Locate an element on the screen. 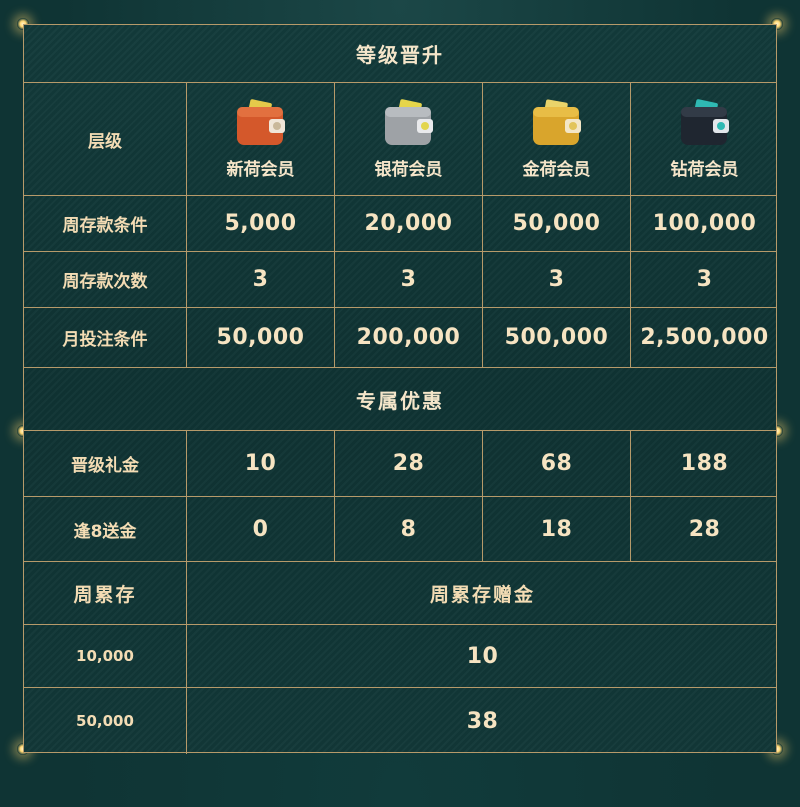 The image size is (800, 807). weekly-cumulative-row: 10,000 10 is located at coordinates (400, 656).